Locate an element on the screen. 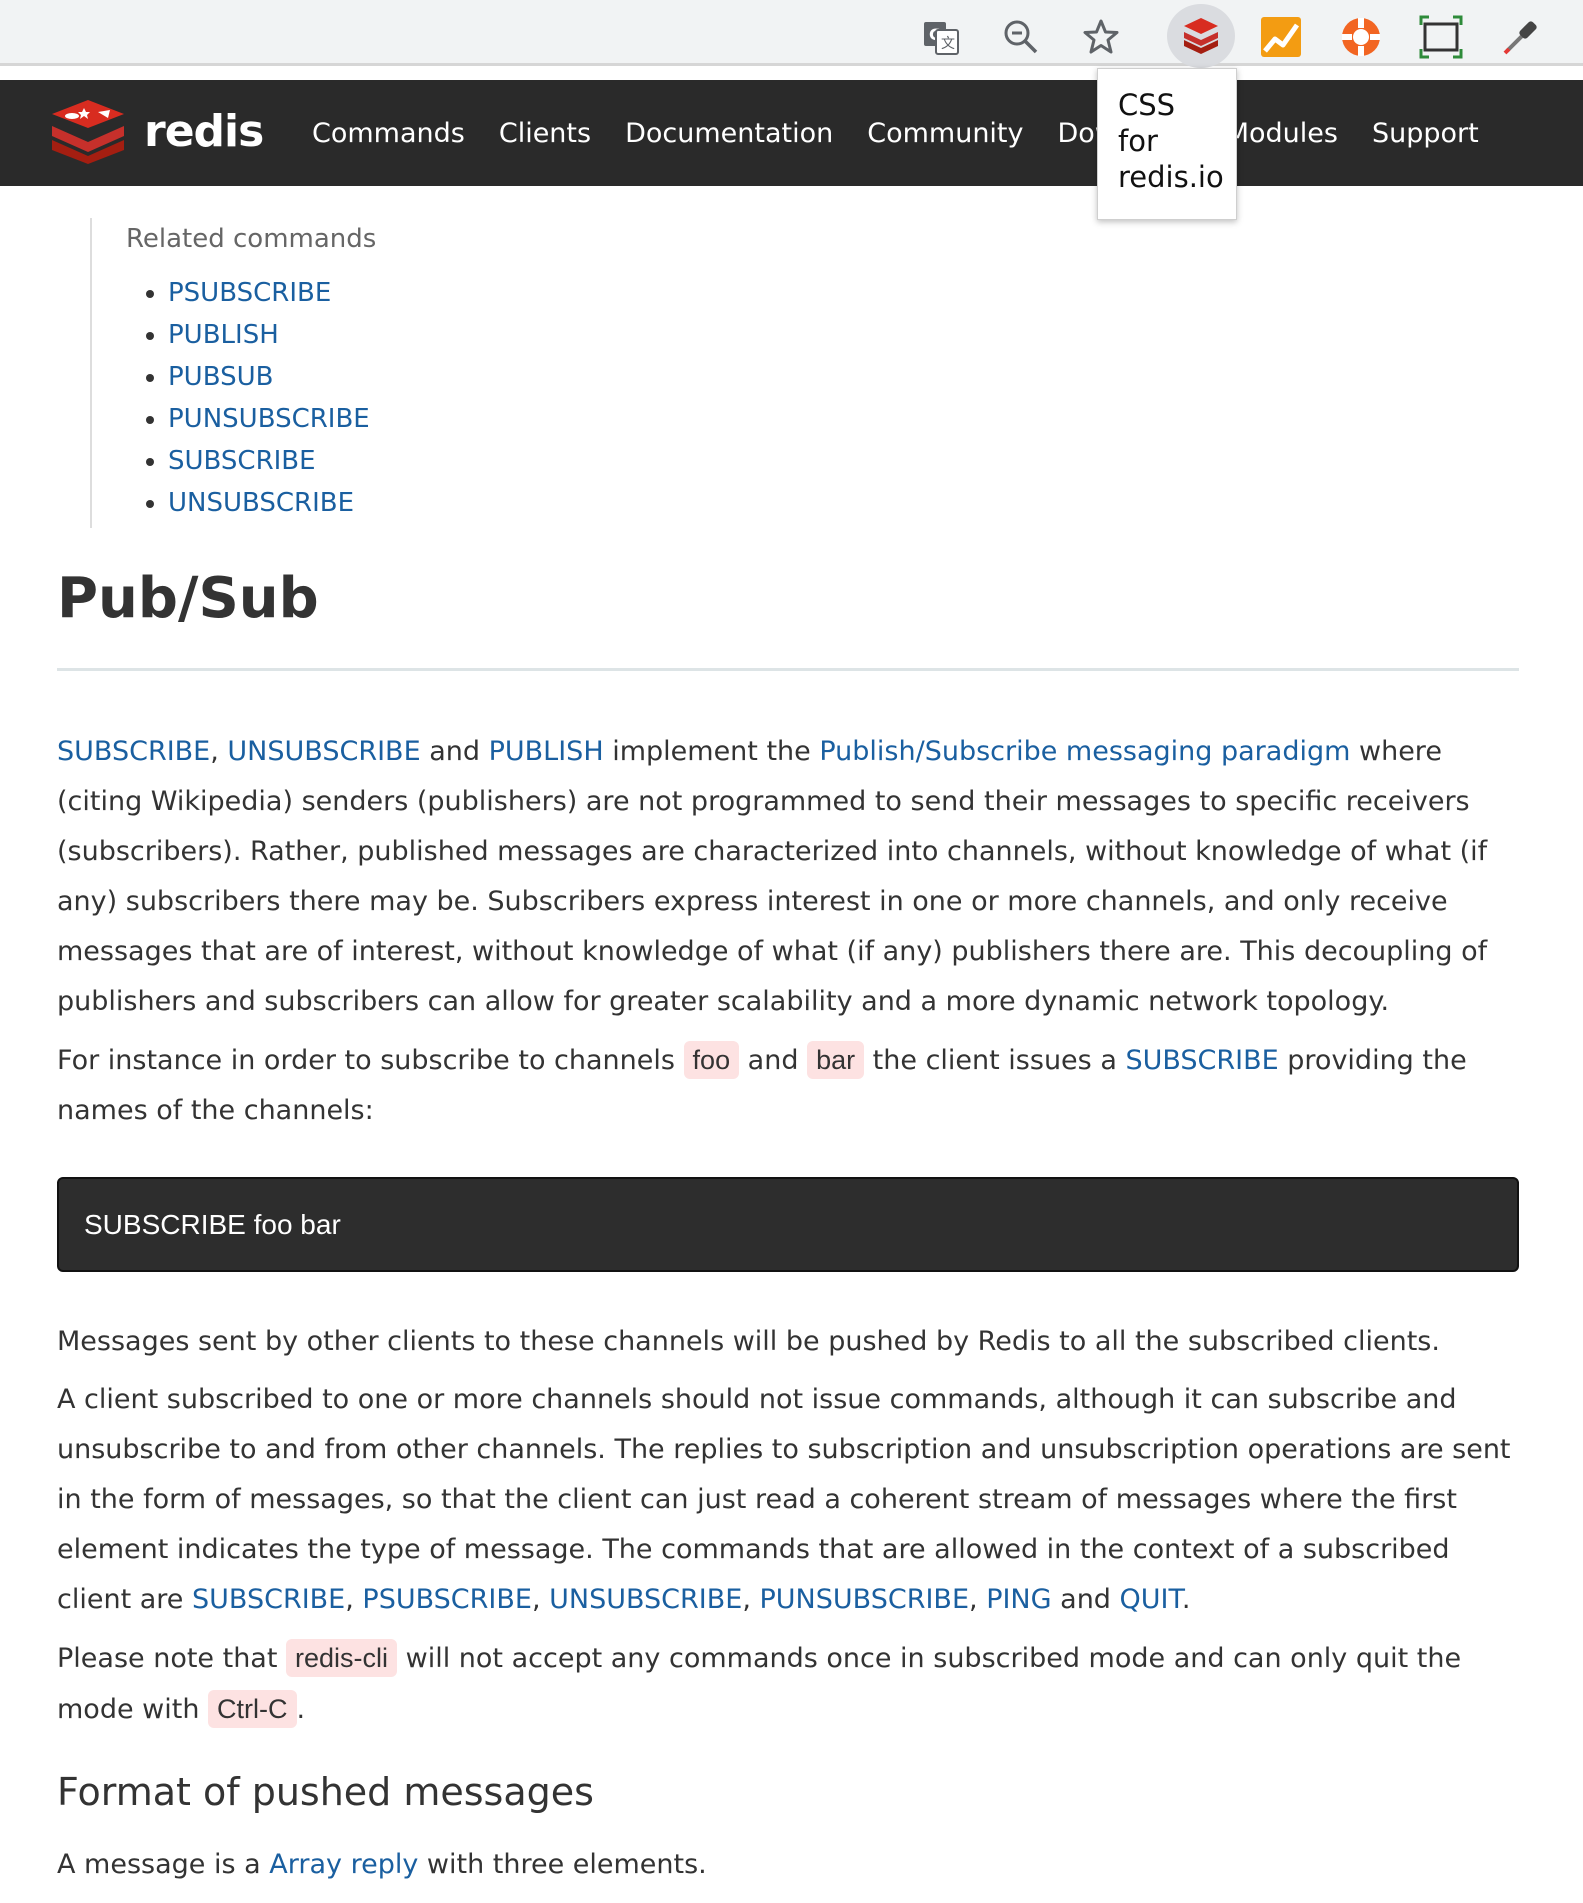  link-quit: QUIT is located at coordinates (1151, 1599).